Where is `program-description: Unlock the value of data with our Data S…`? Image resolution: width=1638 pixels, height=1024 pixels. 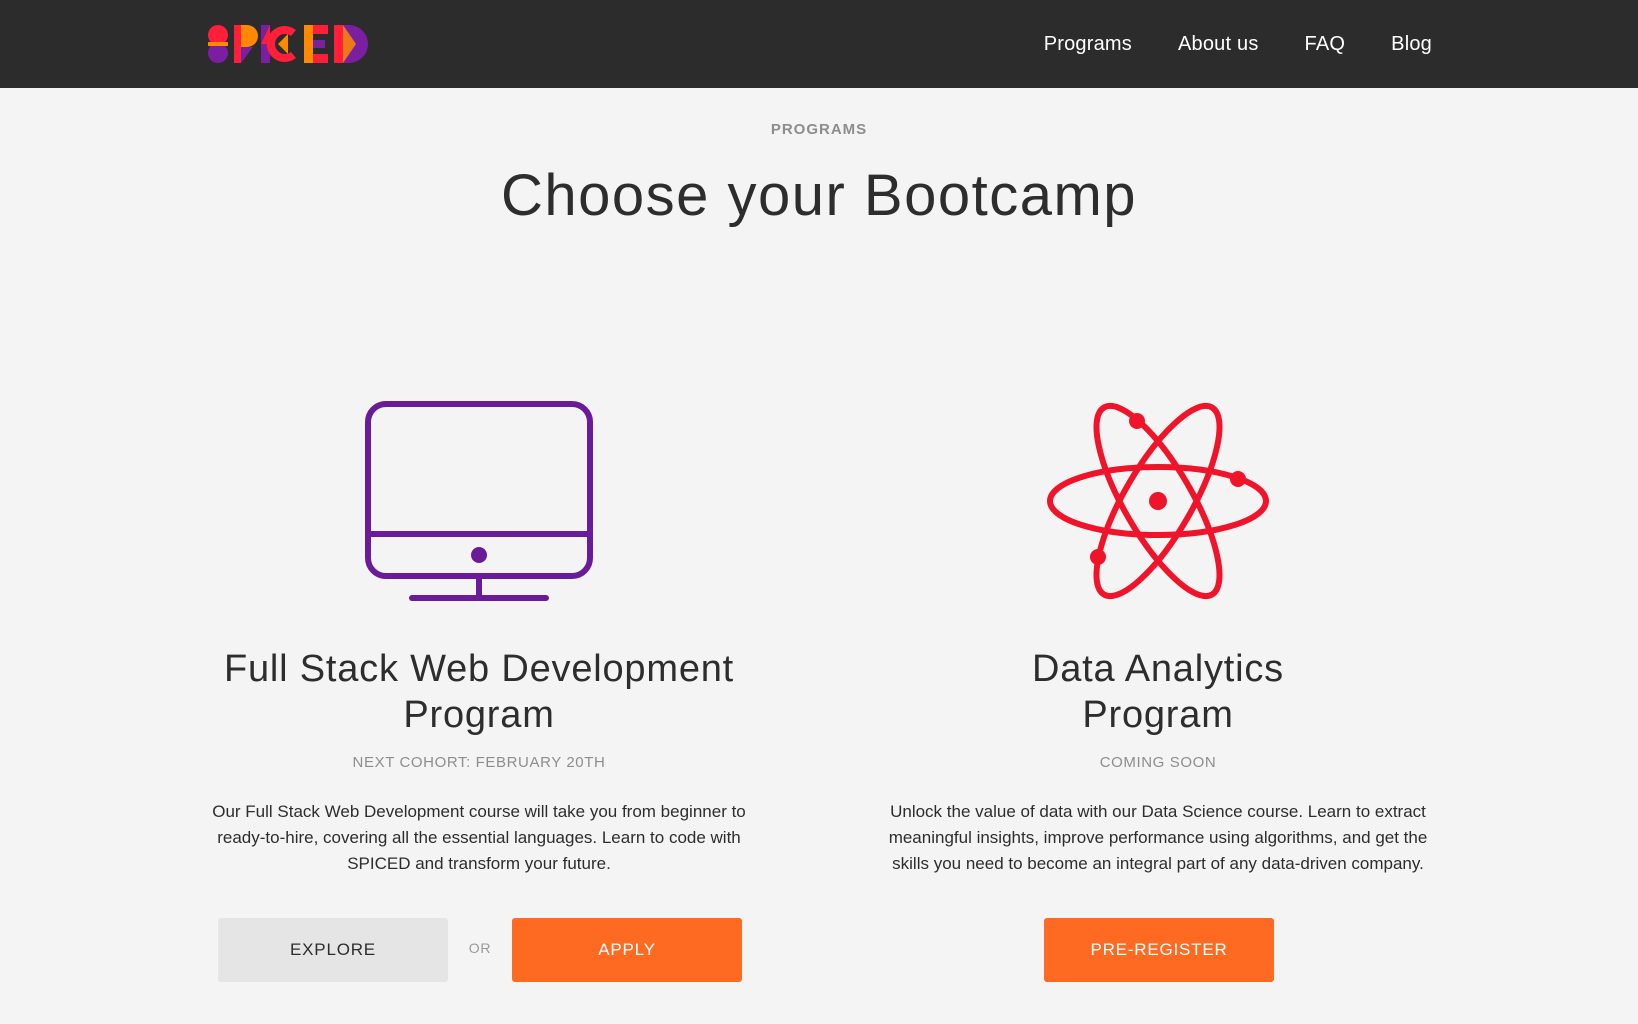 program-description: Unlock the value of data with our Data S… is located at coordinates (1158, 837).